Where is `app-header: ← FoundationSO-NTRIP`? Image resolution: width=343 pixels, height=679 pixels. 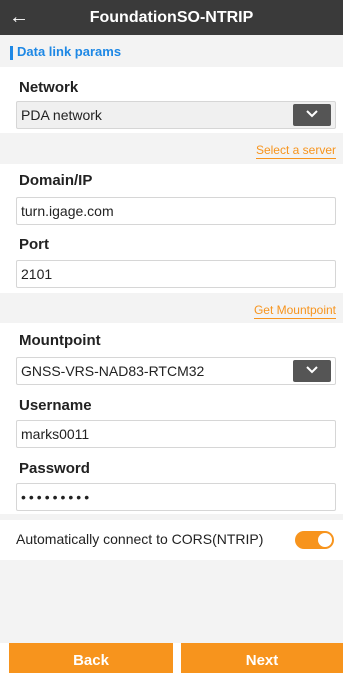
app-header: ← FoundationSO-NTRIP is located at coordinates (171, 17).